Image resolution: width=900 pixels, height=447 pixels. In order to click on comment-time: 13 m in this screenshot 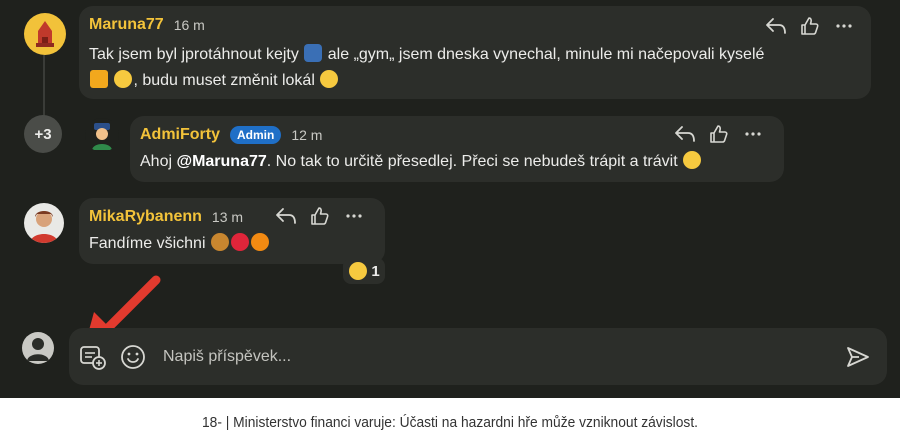, I will do `click(227, 217)`.